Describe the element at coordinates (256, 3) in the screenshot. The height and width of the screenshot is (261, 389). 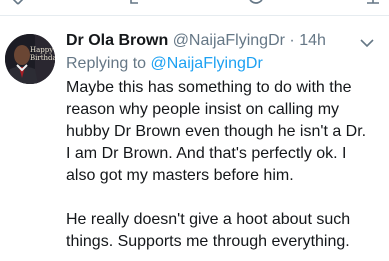
I see `like-icon` at that location.